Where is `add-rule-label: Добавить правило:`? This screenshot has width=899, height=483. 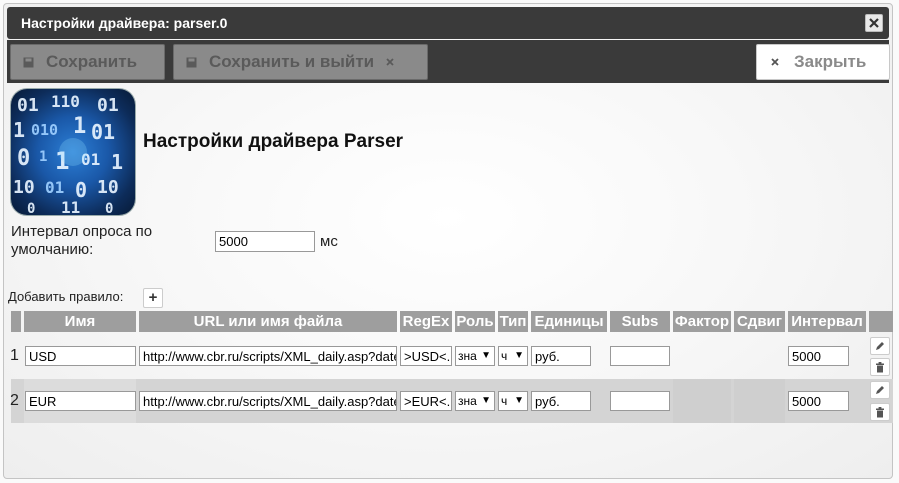 add-rule-label: Добавить правило: is located at coordinates (66, 296).